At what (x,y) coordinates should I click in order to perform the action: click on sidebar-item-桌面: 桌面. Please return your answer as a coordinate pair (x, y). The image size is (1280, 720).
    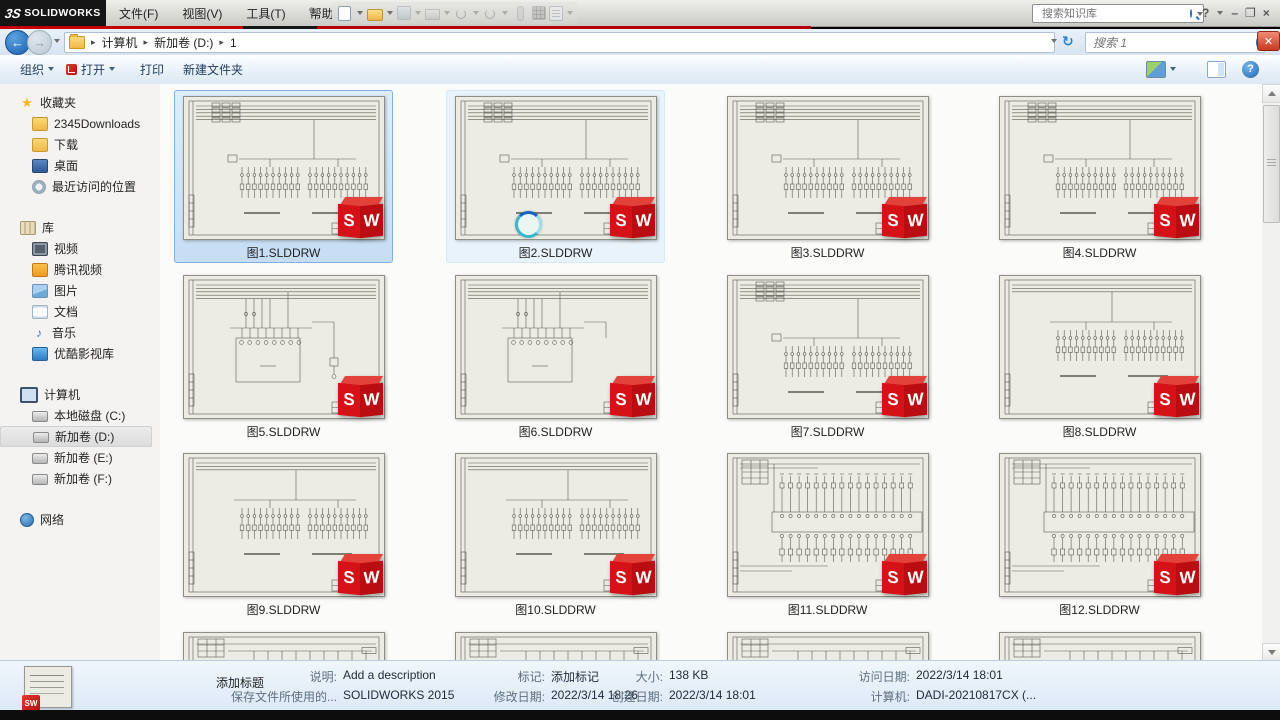
    Looking at the image, I should click on (80, 165).